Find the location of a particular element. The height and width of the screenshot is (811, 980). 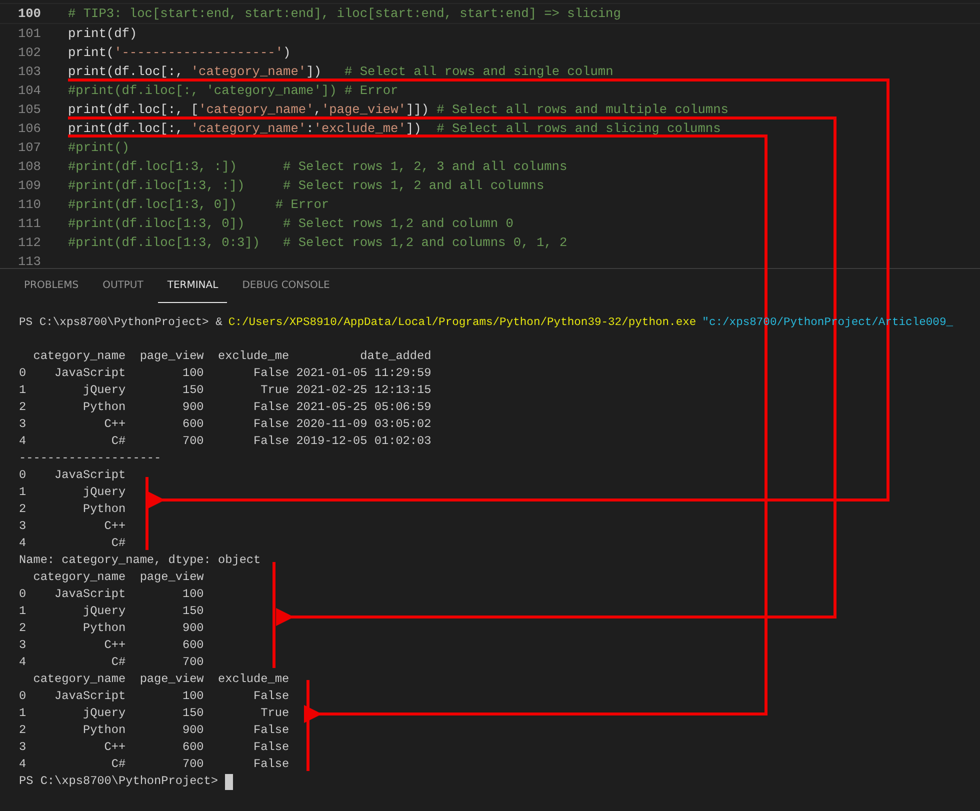

code-line: #print(df.iloc[1:3, 0]) # Select rows 1,2 and column 0 is located at coordinates (291, 223).